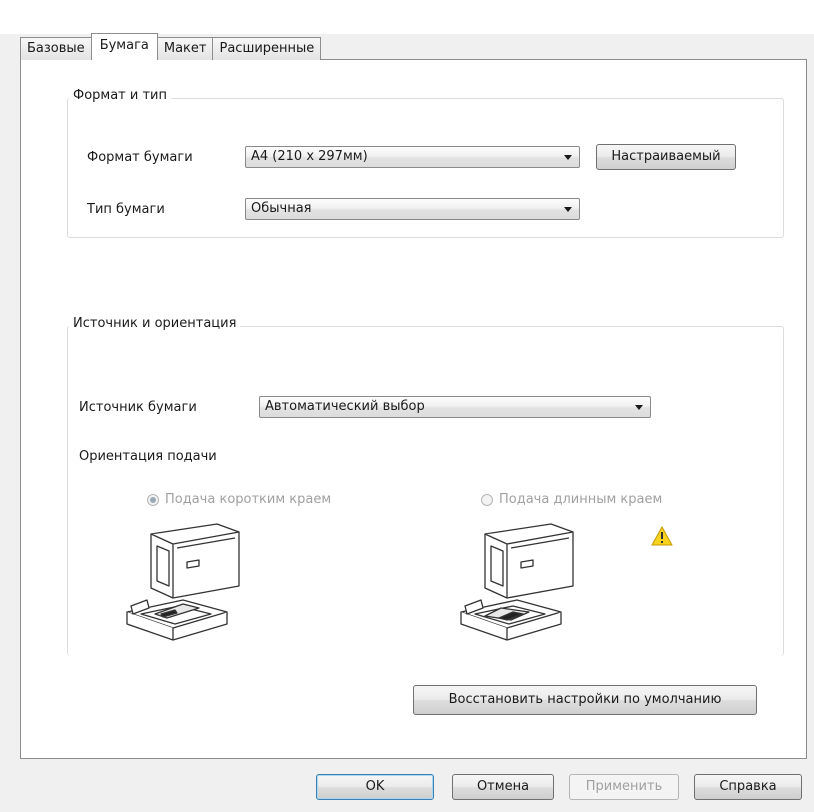 Image resolution: width=814 pixels, height=812 pixels. What do you see at coordinates (248, 499) in the screenshot?
I see `short-edge-label: Подача коротким краем` at bounding box center [248, 499].